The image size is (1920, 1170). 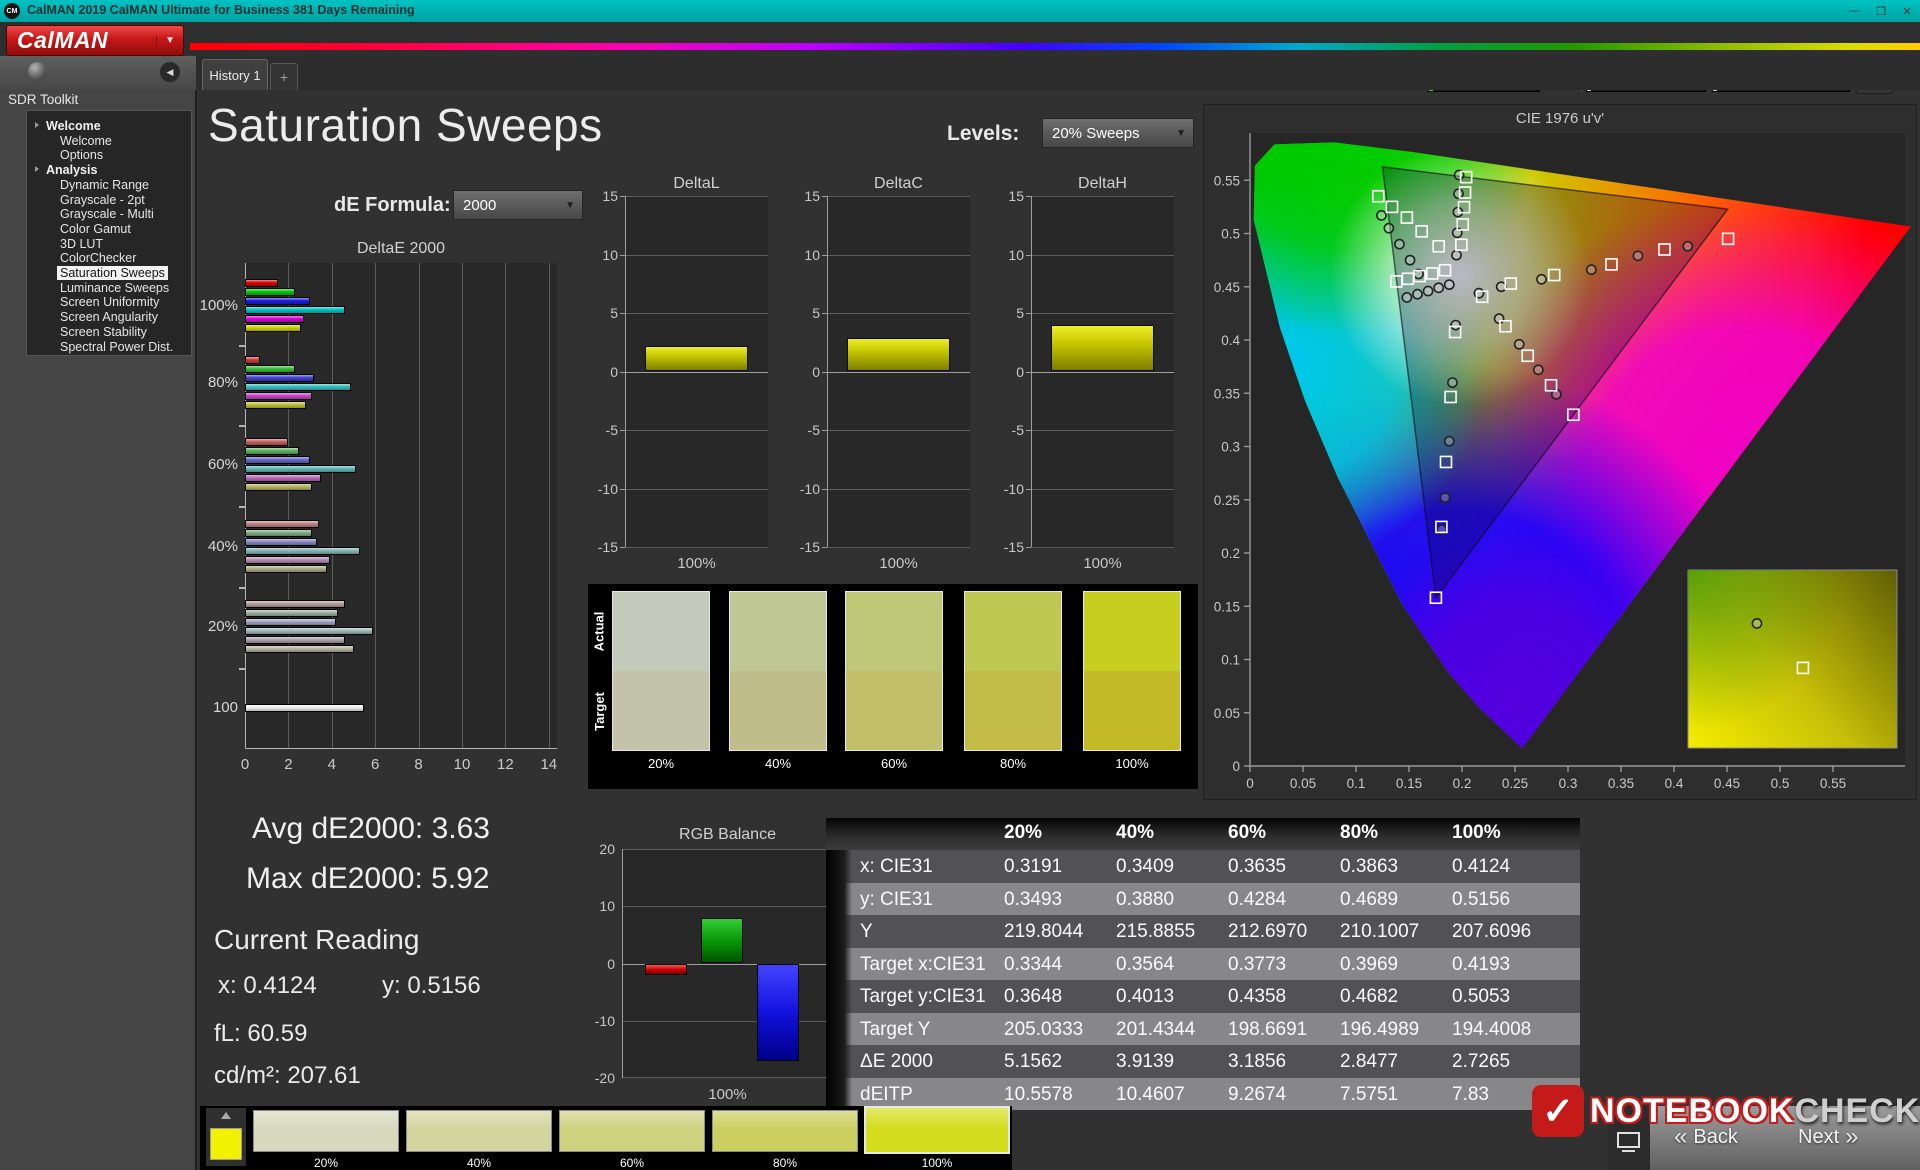 I want to click on table-row-label: Target x:CIE31, so click(x=923, y=964).